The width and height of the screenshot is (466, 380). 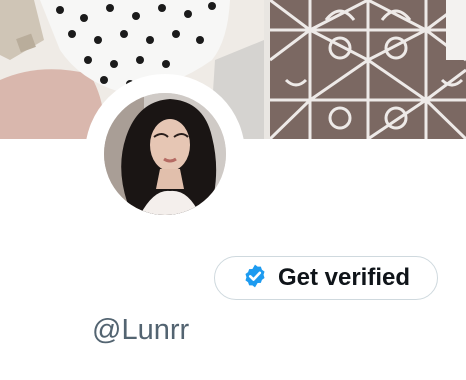 I want to click on avatar, so click(x=165, y=154).